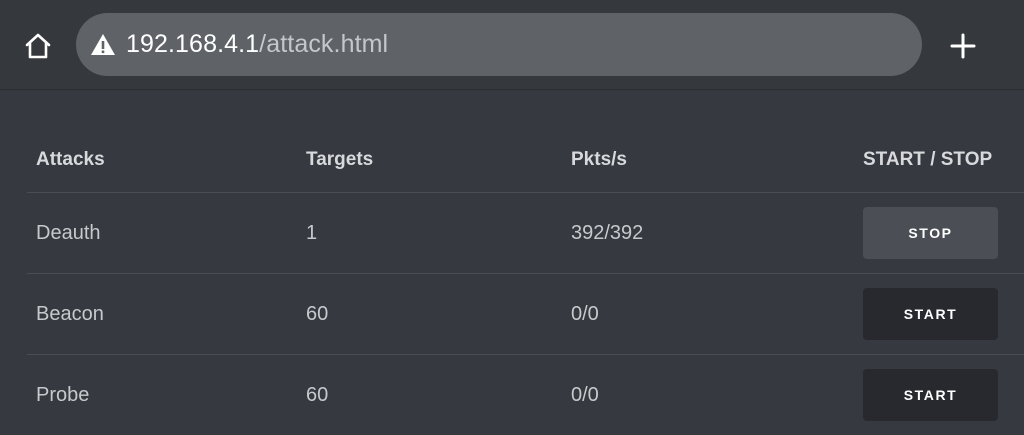 The image size is (1024, 435). I want to click on header-pkts: Pkts/s, so click(599, 159).